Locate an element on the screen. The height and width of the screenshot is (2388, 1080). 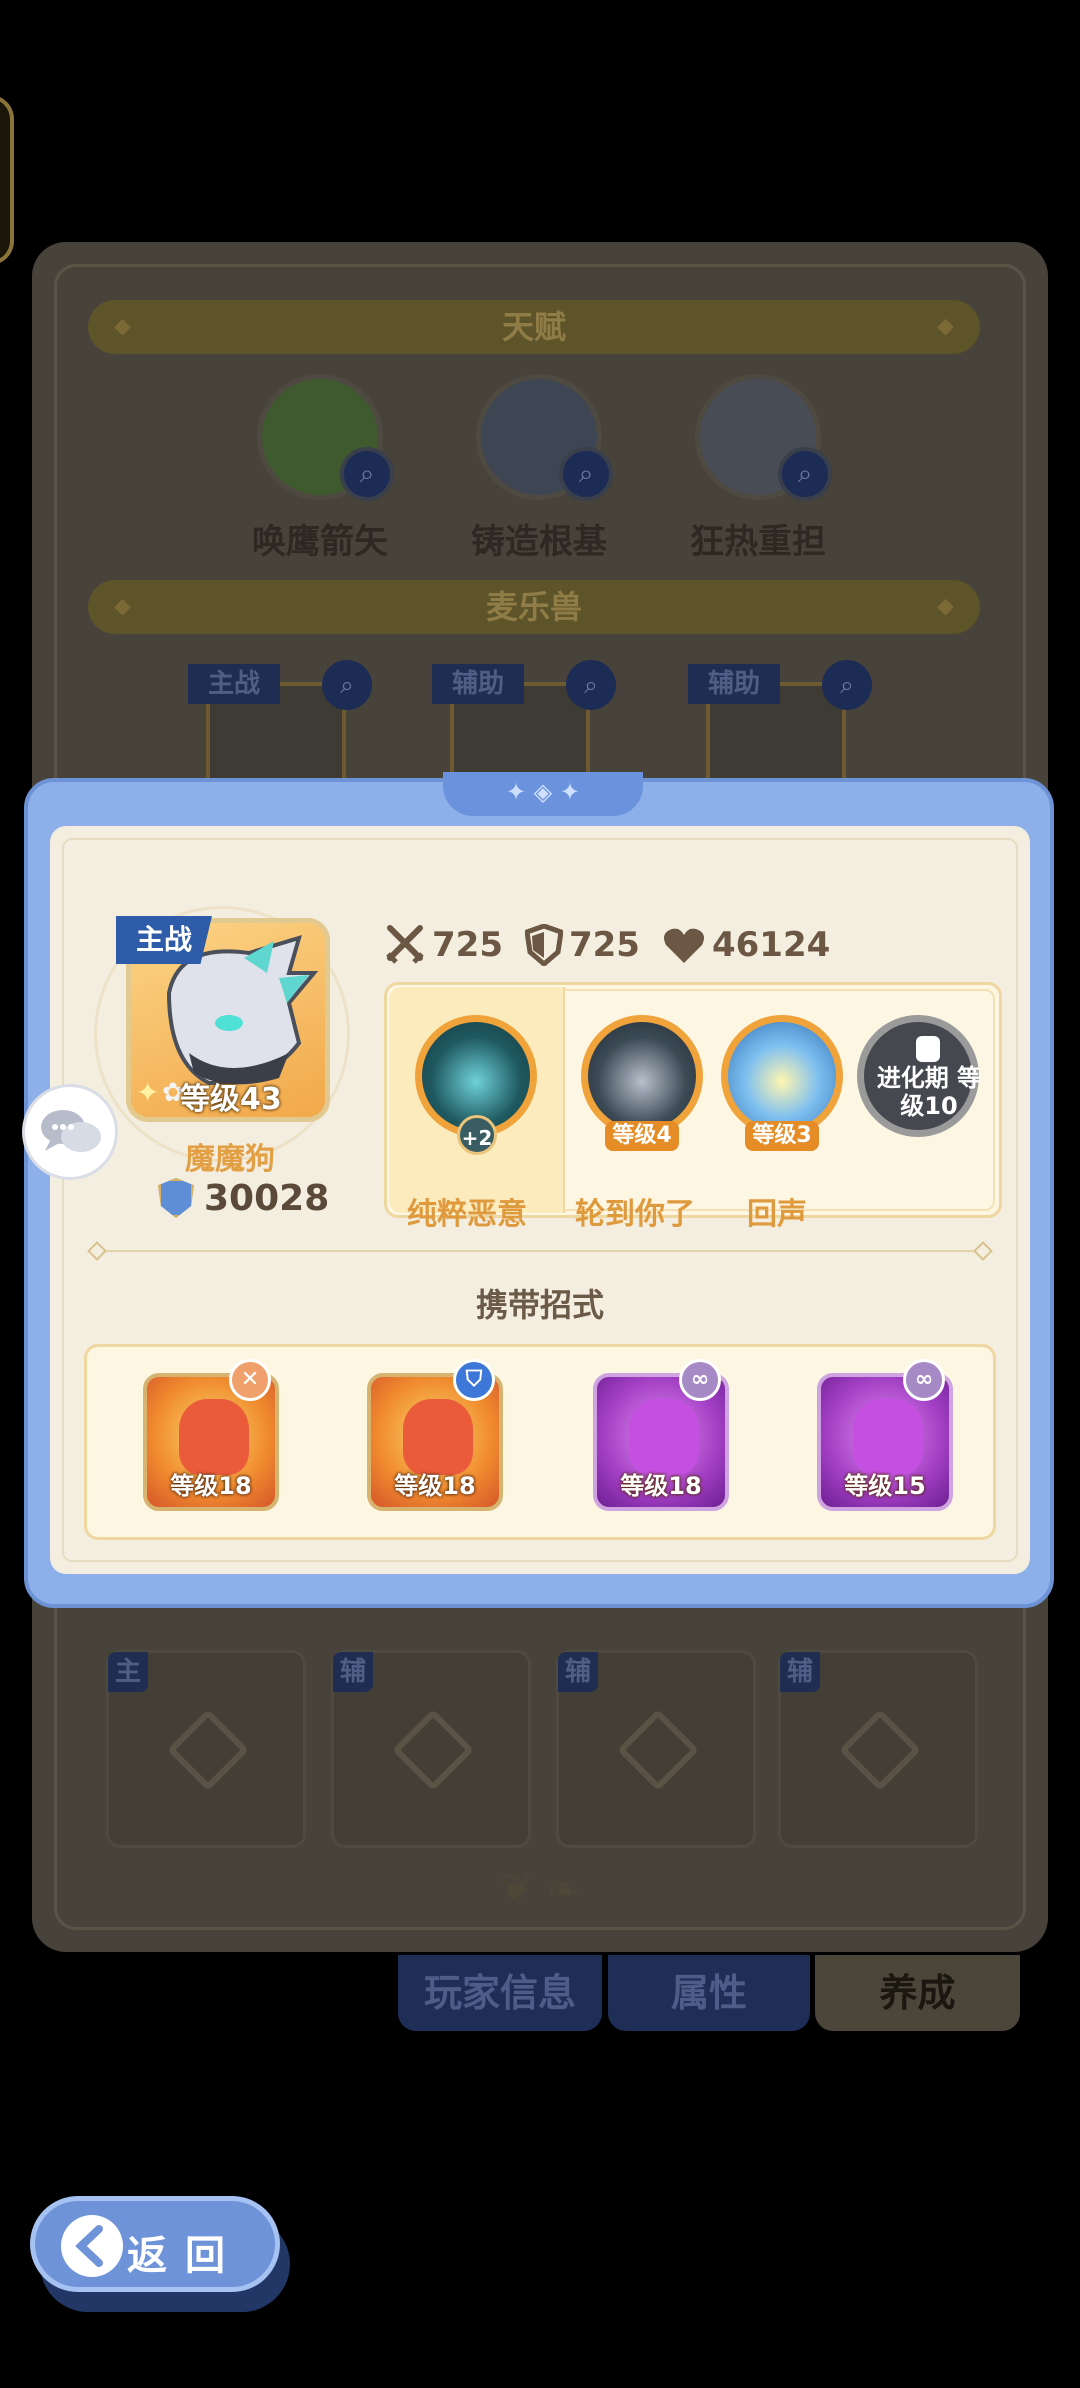
back-arrow-icon is located at coordinates (92, 2246).